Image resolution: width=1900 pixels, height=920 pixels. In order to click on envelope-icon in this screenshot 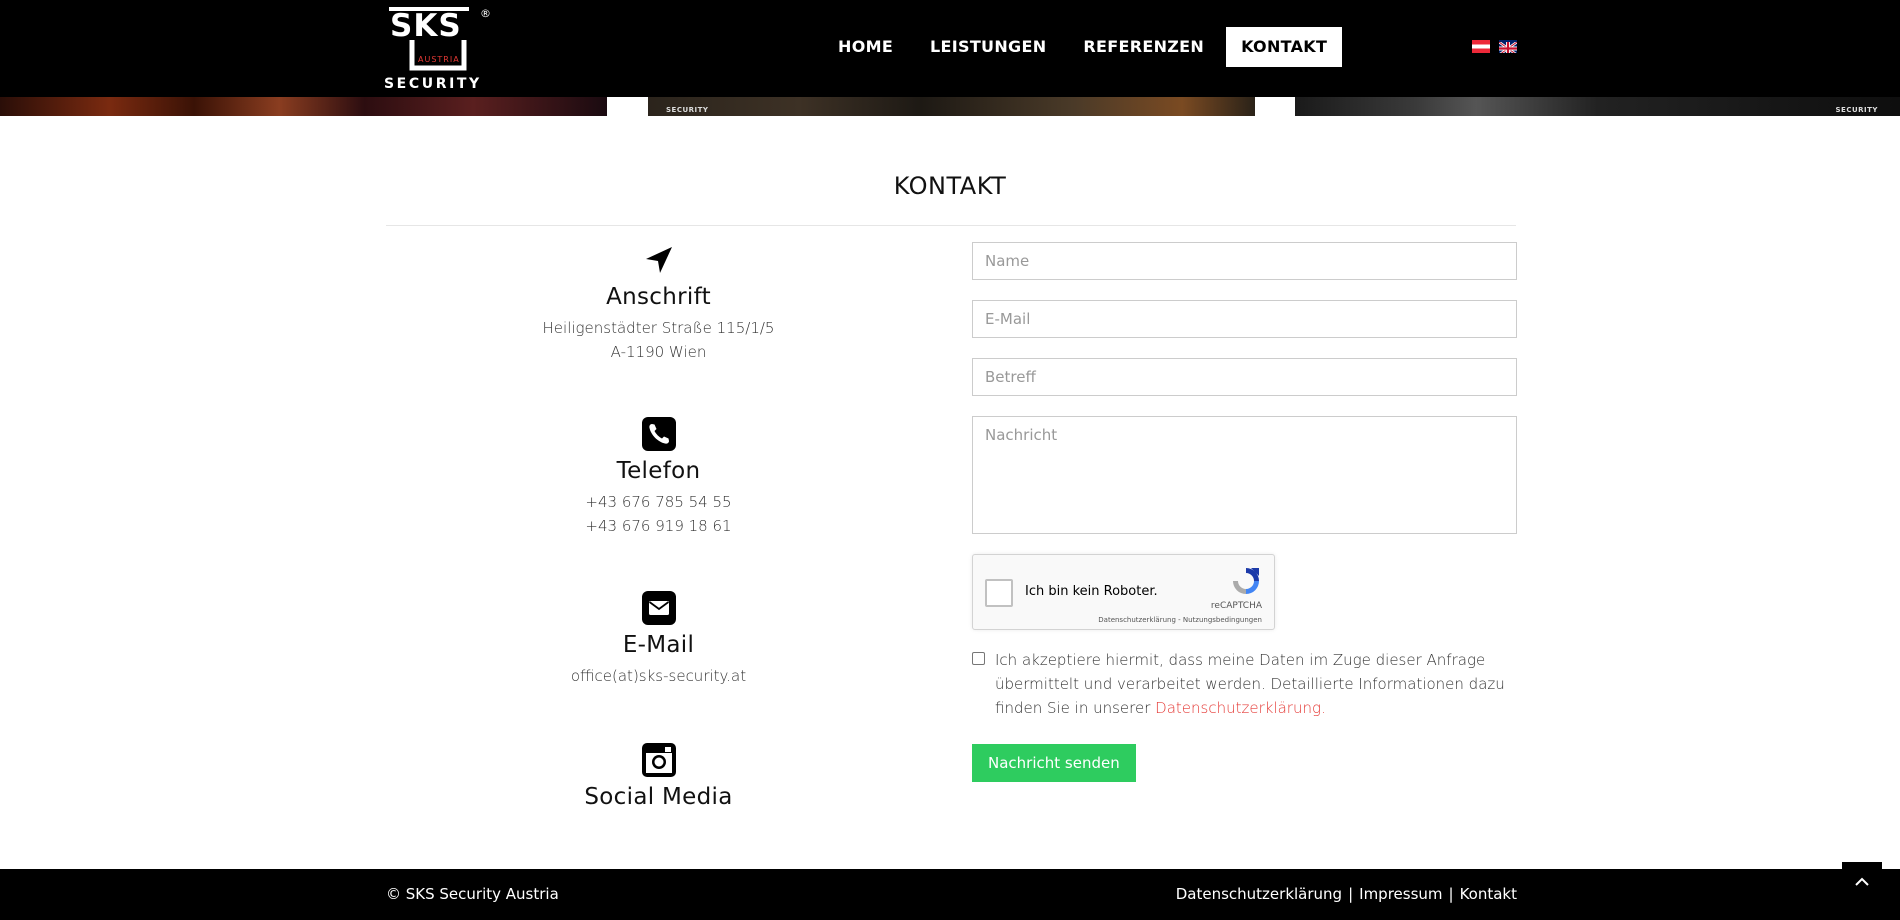, I will do `click(658, 608)`.